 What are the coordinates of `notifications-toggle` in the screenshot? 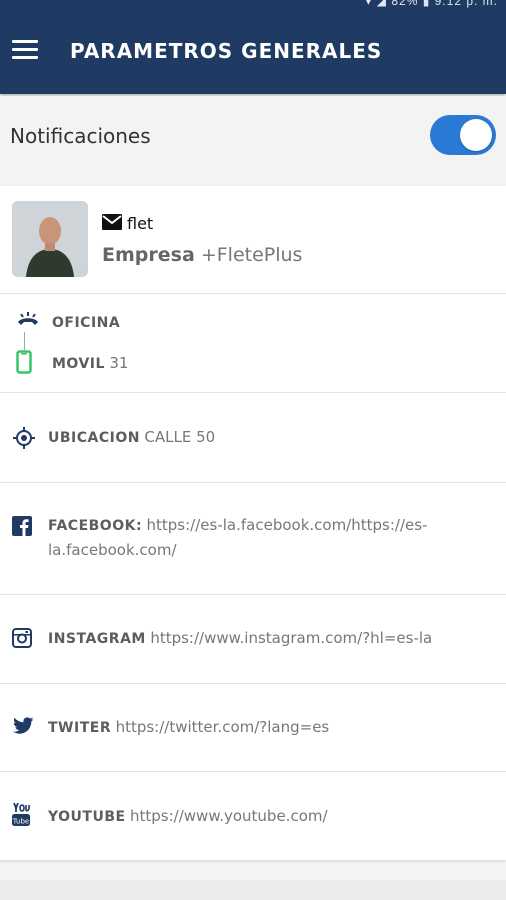 It's located at (463, 135).